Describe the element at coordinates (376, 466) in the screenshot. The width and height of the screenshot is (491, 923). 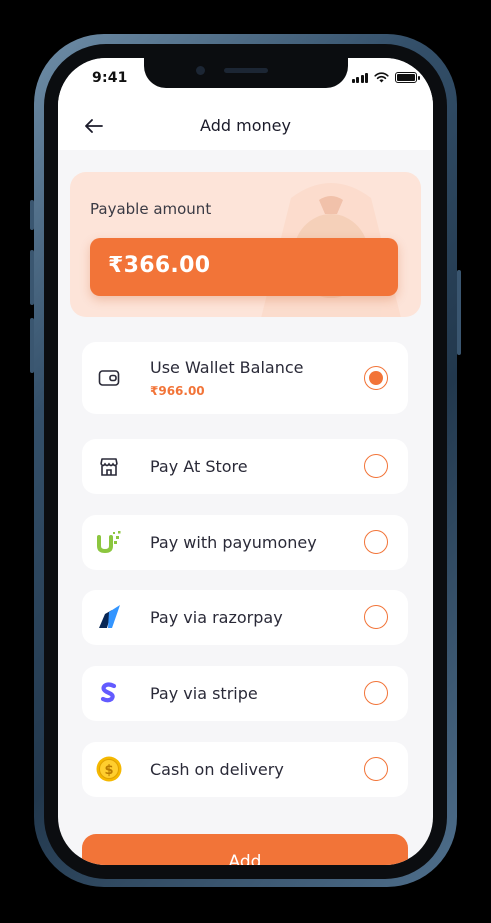
I see `radio-store` at that location.